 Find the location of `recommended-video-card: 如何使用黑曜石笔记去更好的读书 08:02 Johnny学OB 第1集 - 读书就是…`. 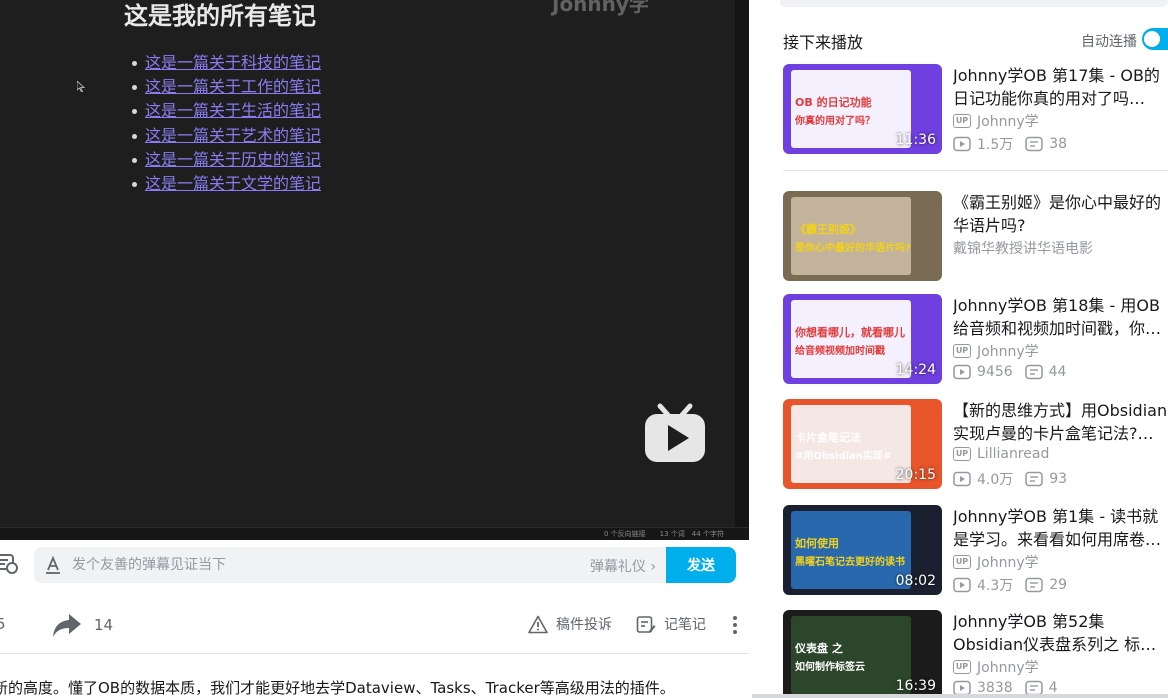

recommended-video-card: 如何使用黑曜石笔记去更好的读书 08:02 Johnny学OB 第1集 - 读书就是… is located at coordinates (975, 550).